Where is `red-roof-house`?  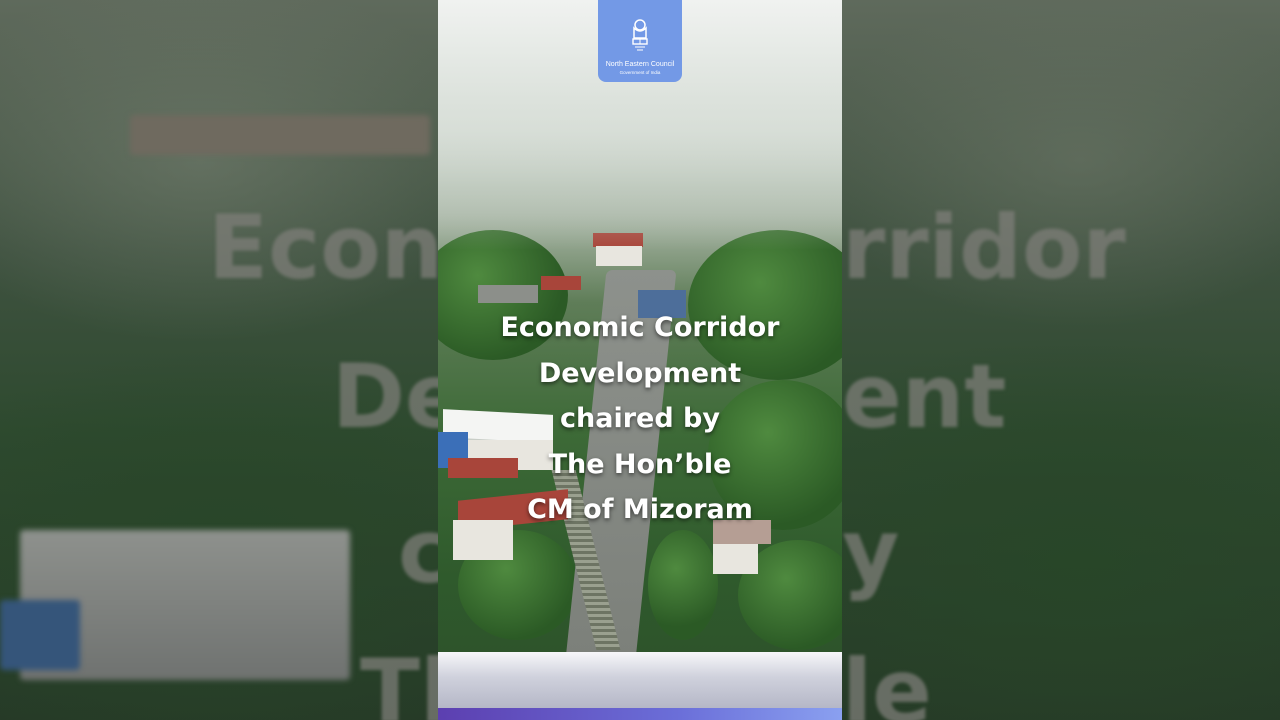
red-roof-house is located at coordinates (561, 283).